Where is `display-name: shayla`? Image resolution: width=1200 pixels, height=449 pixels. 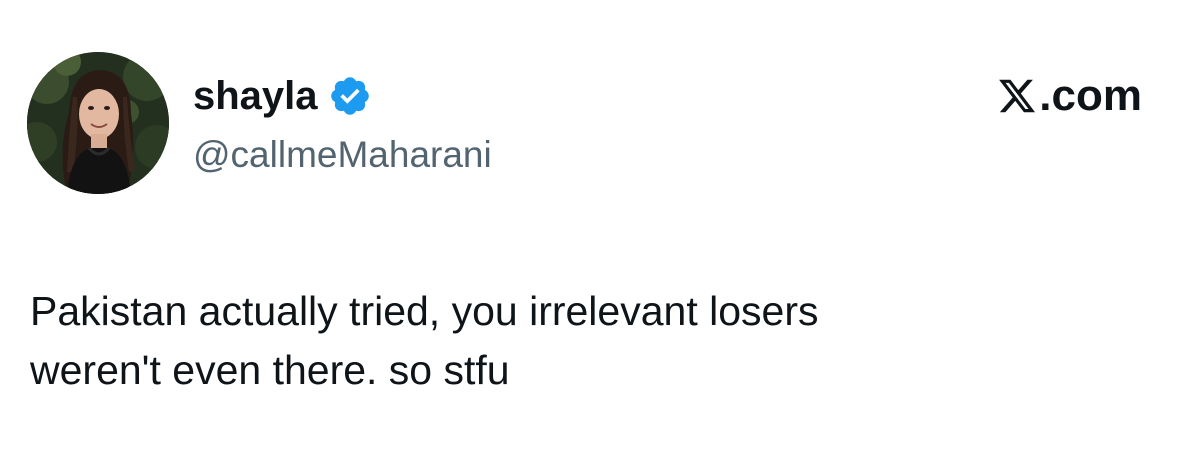 display-name: shayla is located at coordinates (255, 96).